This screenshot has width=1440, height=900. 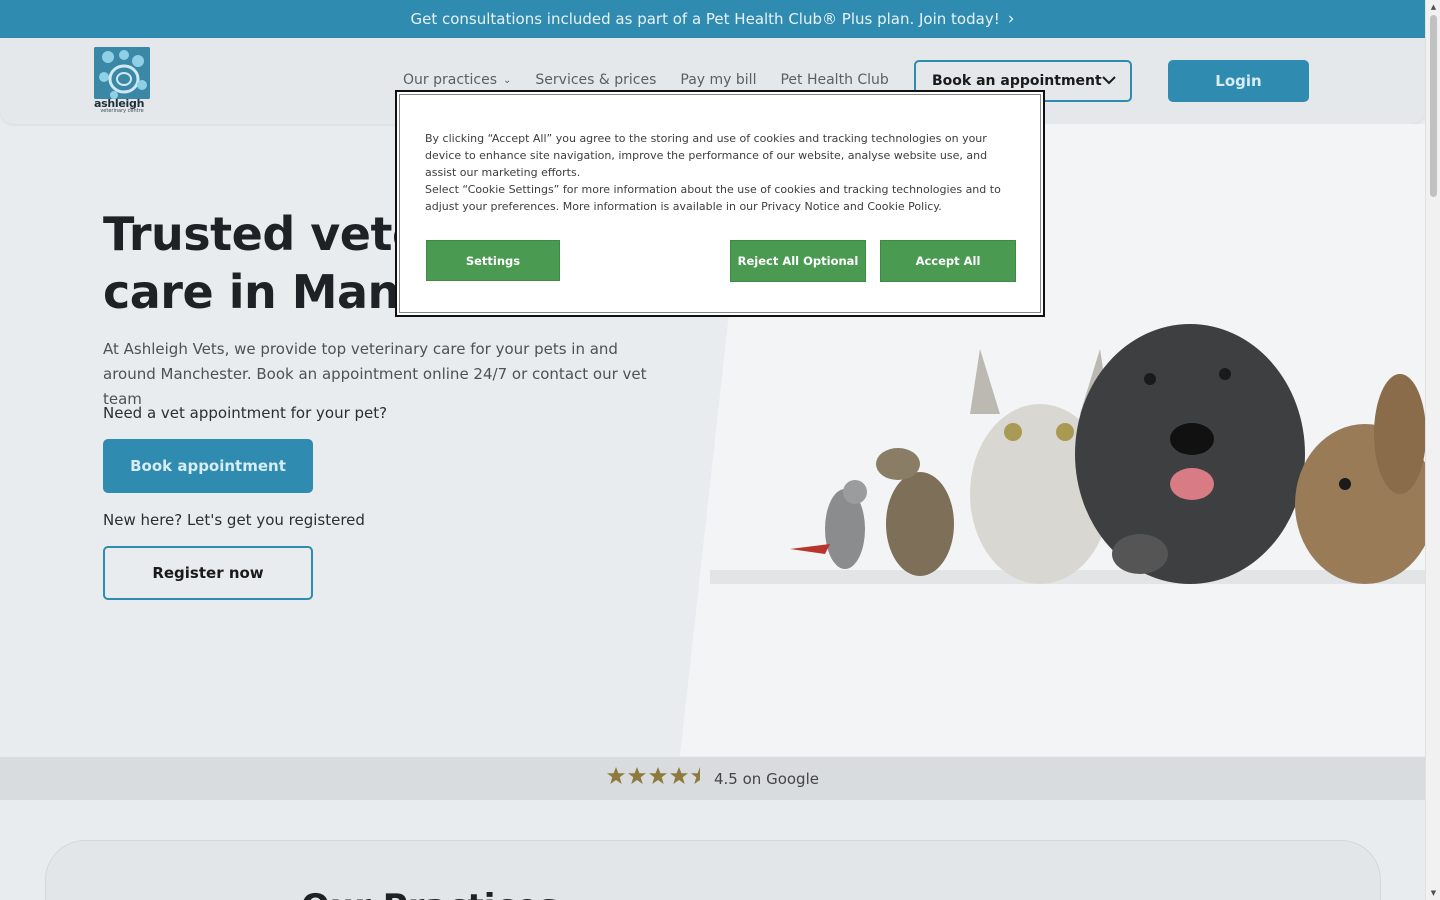 I want to click on accept-all-button: Accept All, so click(x=948, y=261).